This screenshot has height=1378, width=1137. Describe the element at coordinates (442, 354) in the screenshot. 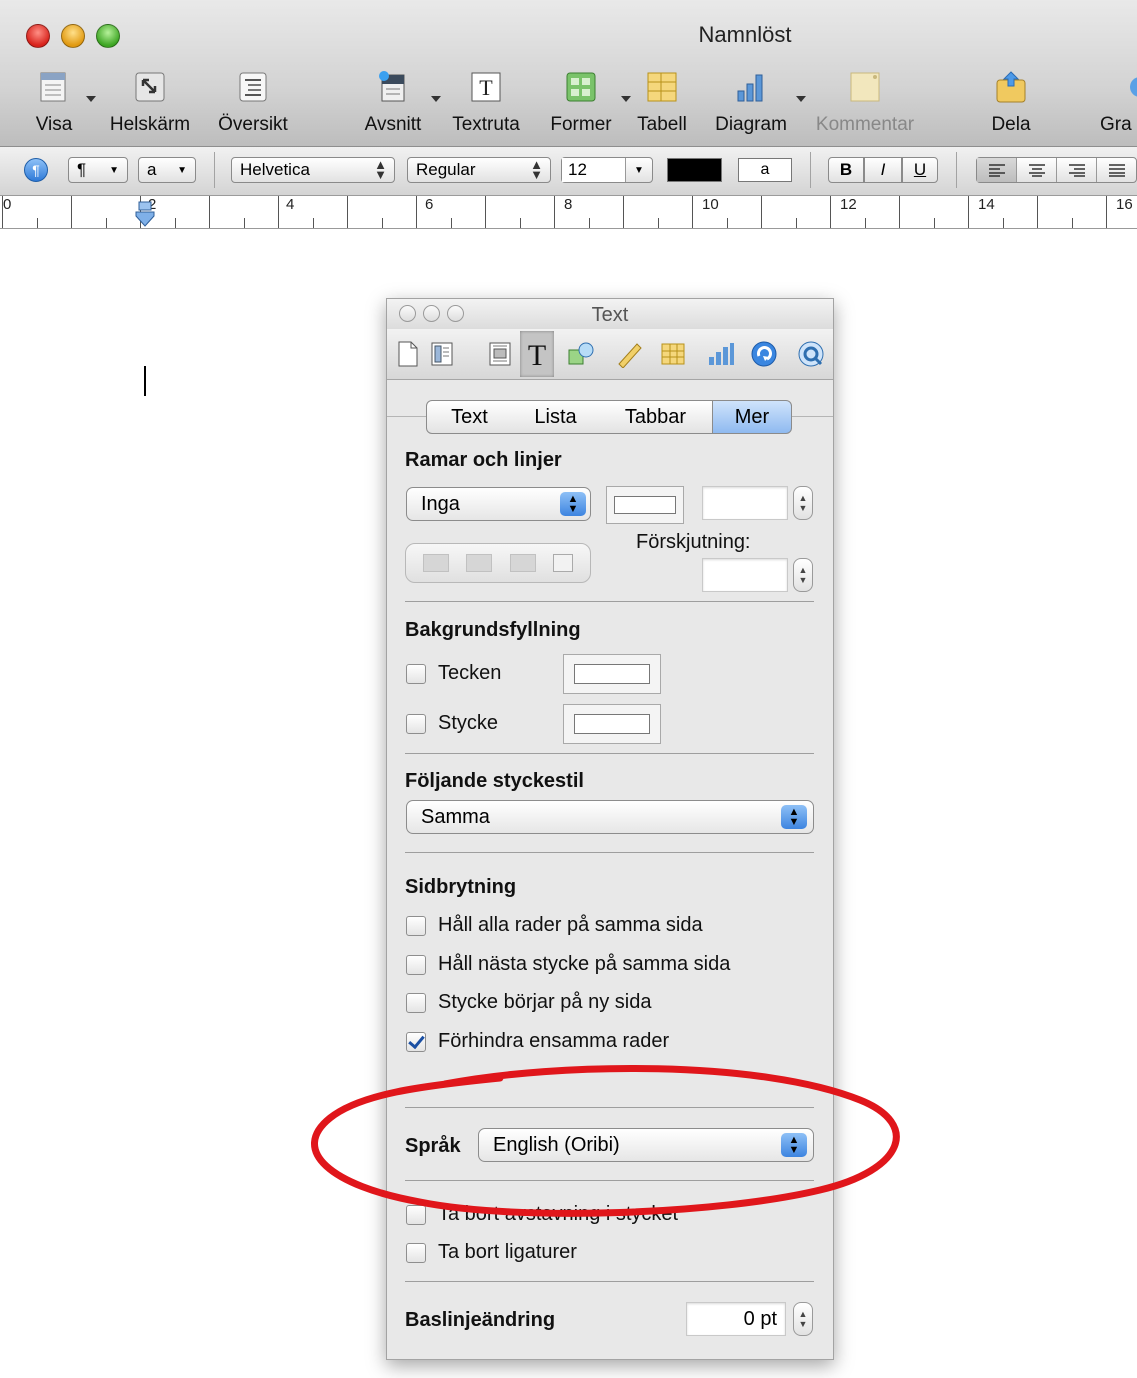

I see `layout-inspector-tab` at that location.